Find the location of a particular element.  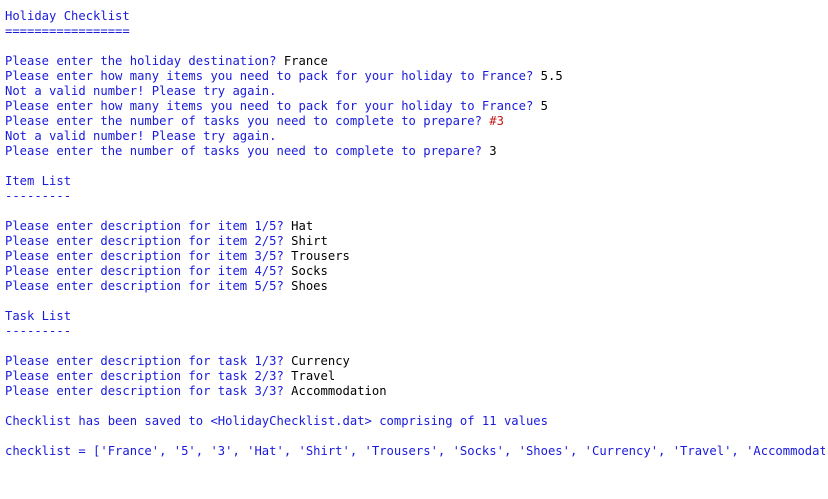

shell-prompt-line: >>> is located at coordinates (415, 466).